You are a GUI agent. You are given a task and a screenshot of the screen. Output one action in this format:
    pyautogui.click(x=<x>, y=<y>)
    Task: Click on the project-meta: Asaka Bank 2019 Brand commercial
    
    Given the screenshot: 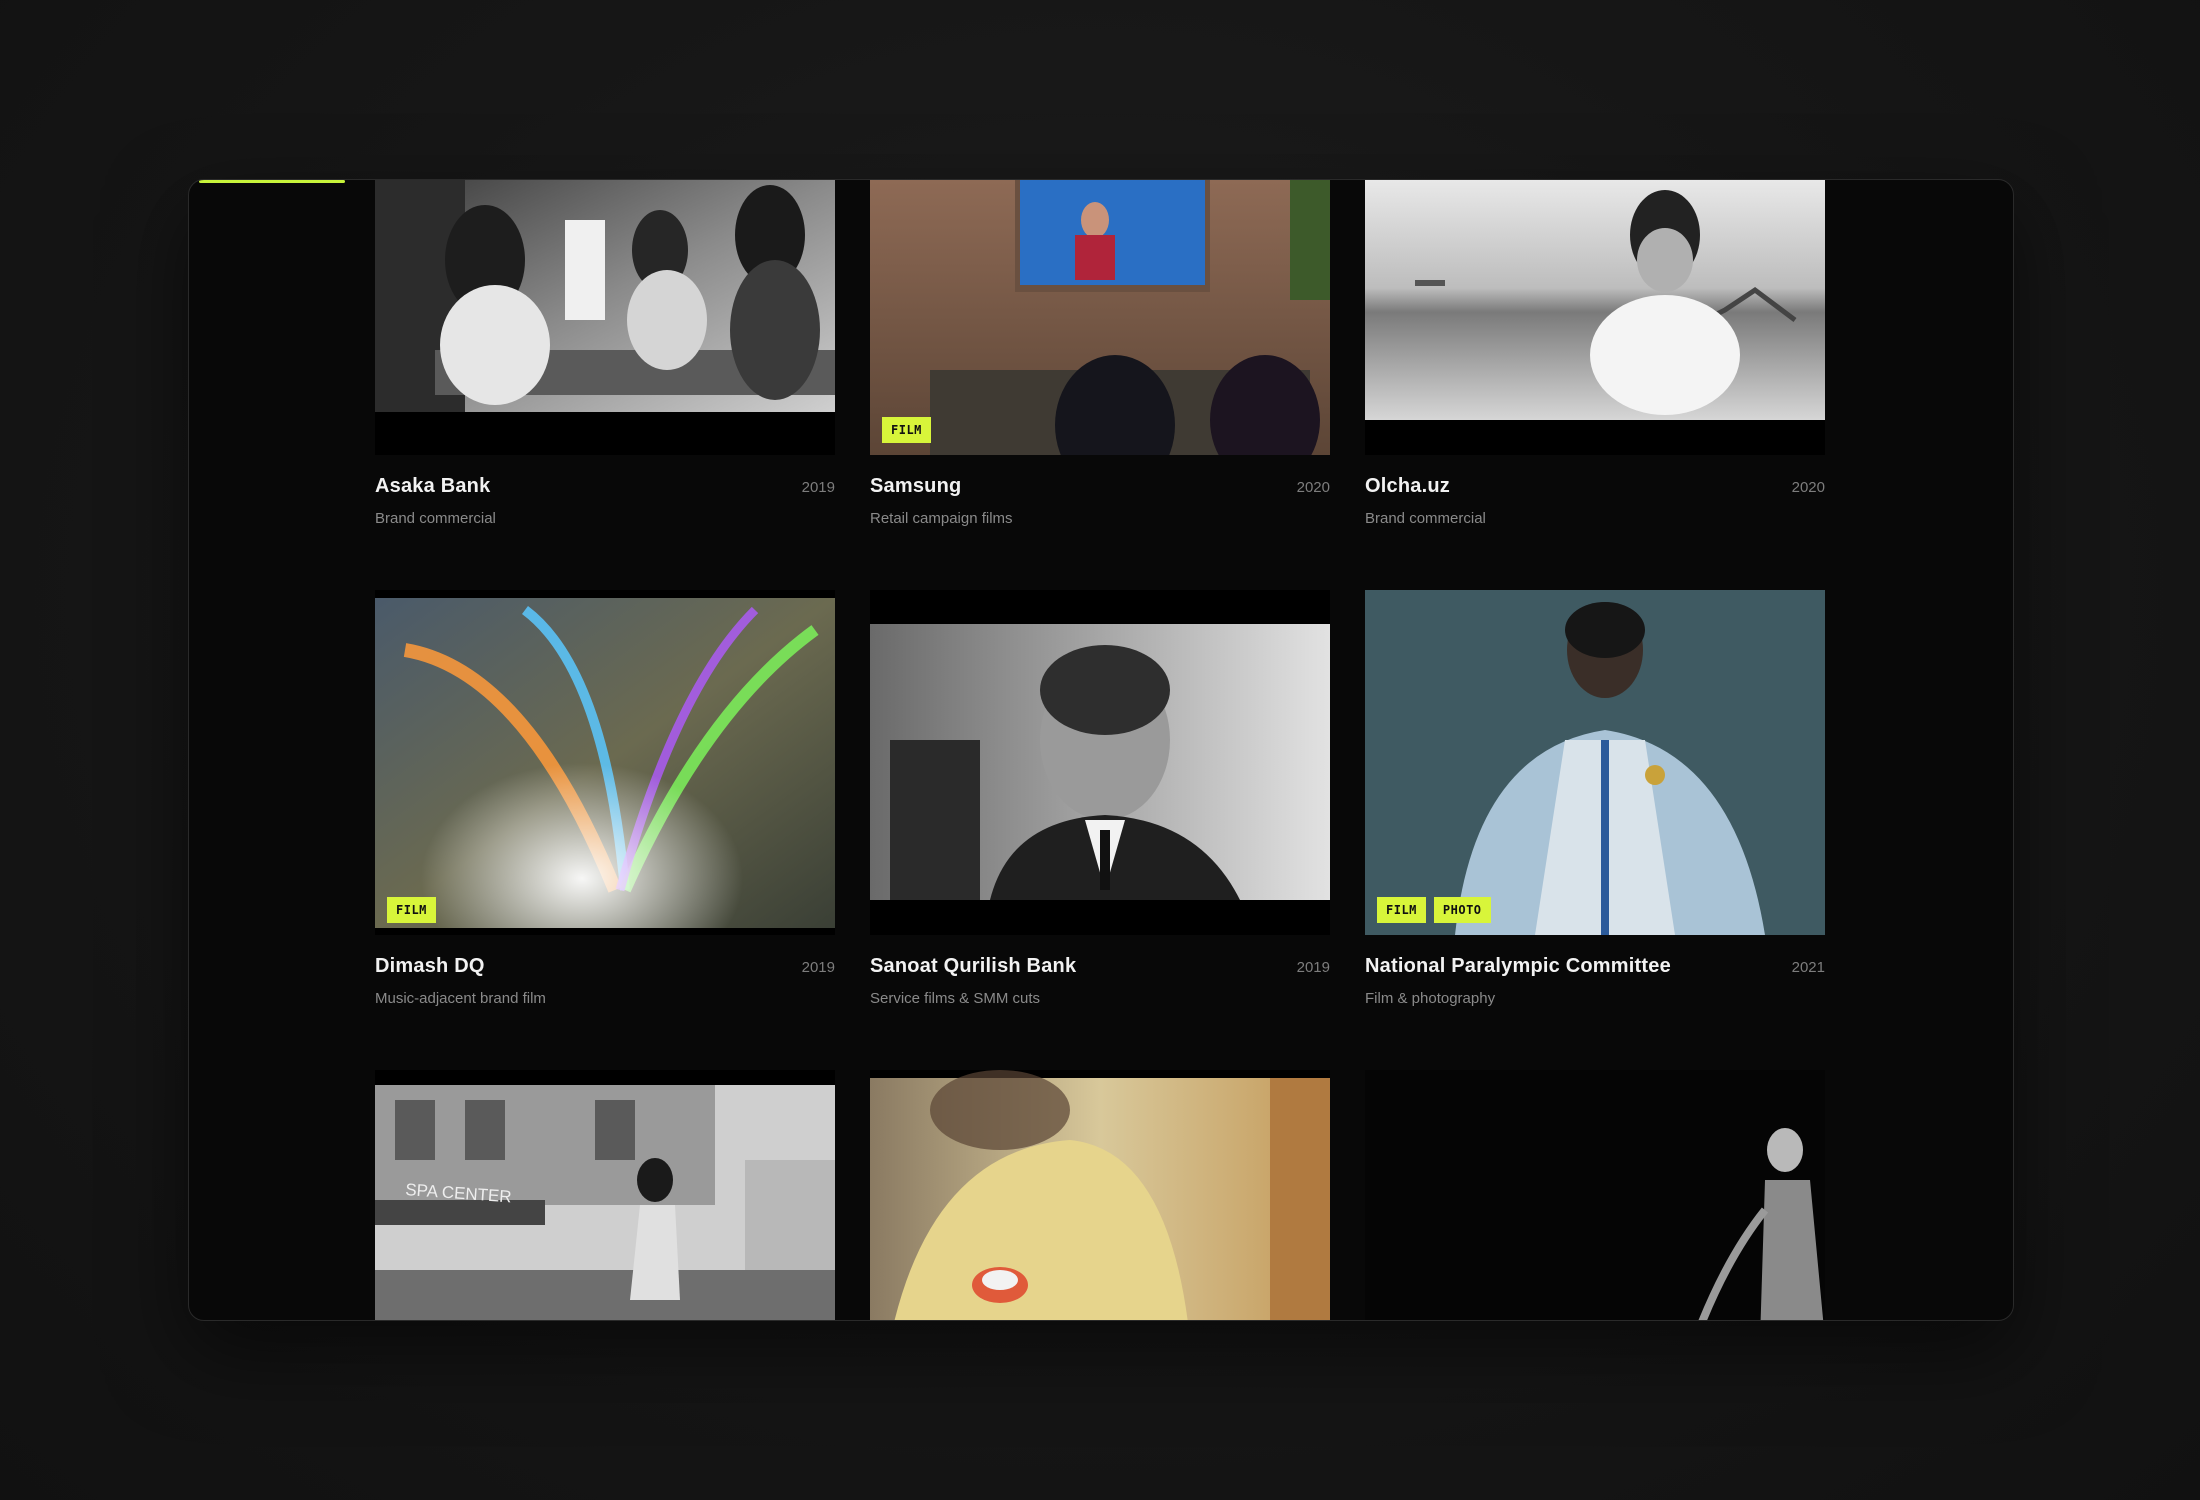 What is the action you would take?
    pyautogui.click(x=605, y=522)
    